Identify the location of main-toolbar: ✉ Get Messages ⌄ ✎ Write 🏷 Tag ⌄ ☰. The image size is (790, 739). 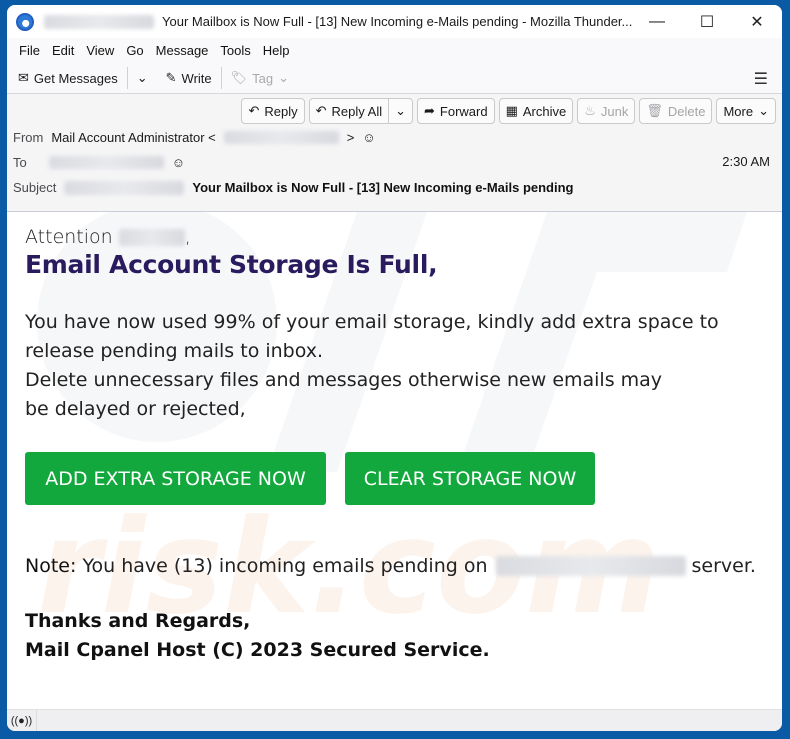
(394, 78).